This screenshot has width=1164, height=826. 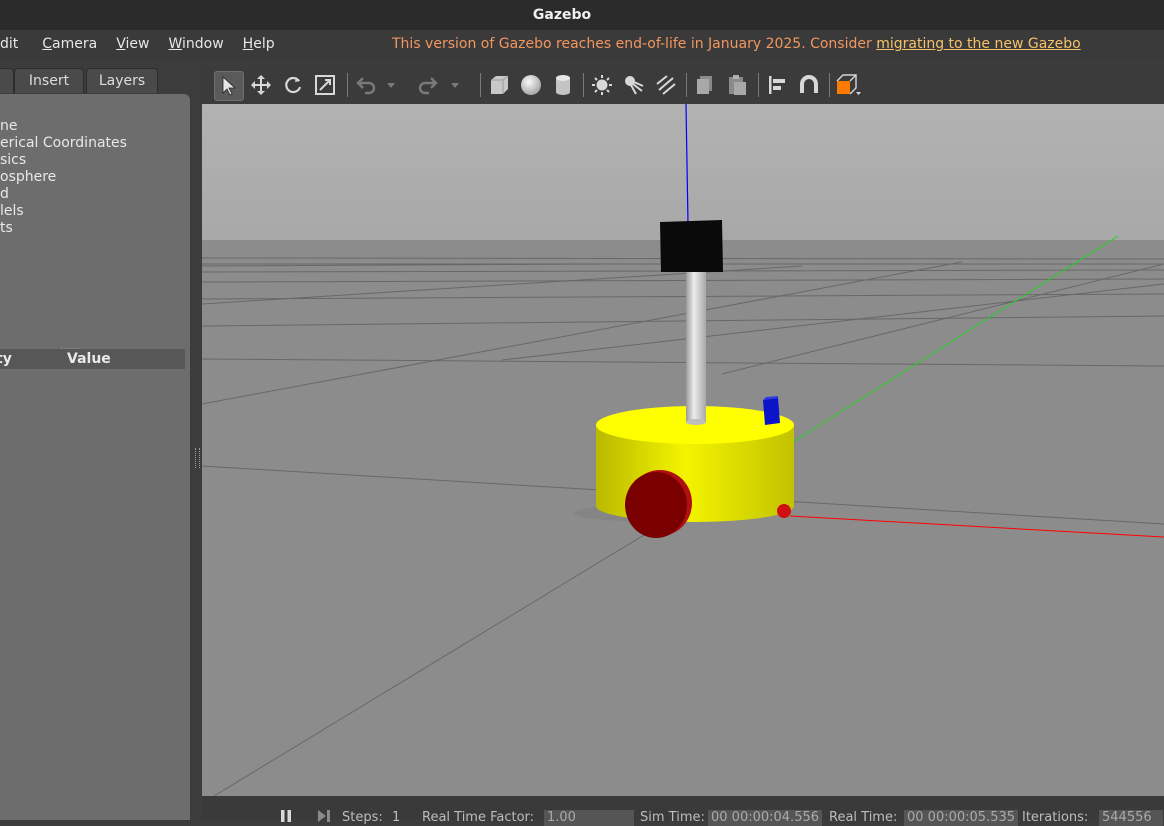 I want to click on menu-camera: Camera, so click(x=69, y=44).